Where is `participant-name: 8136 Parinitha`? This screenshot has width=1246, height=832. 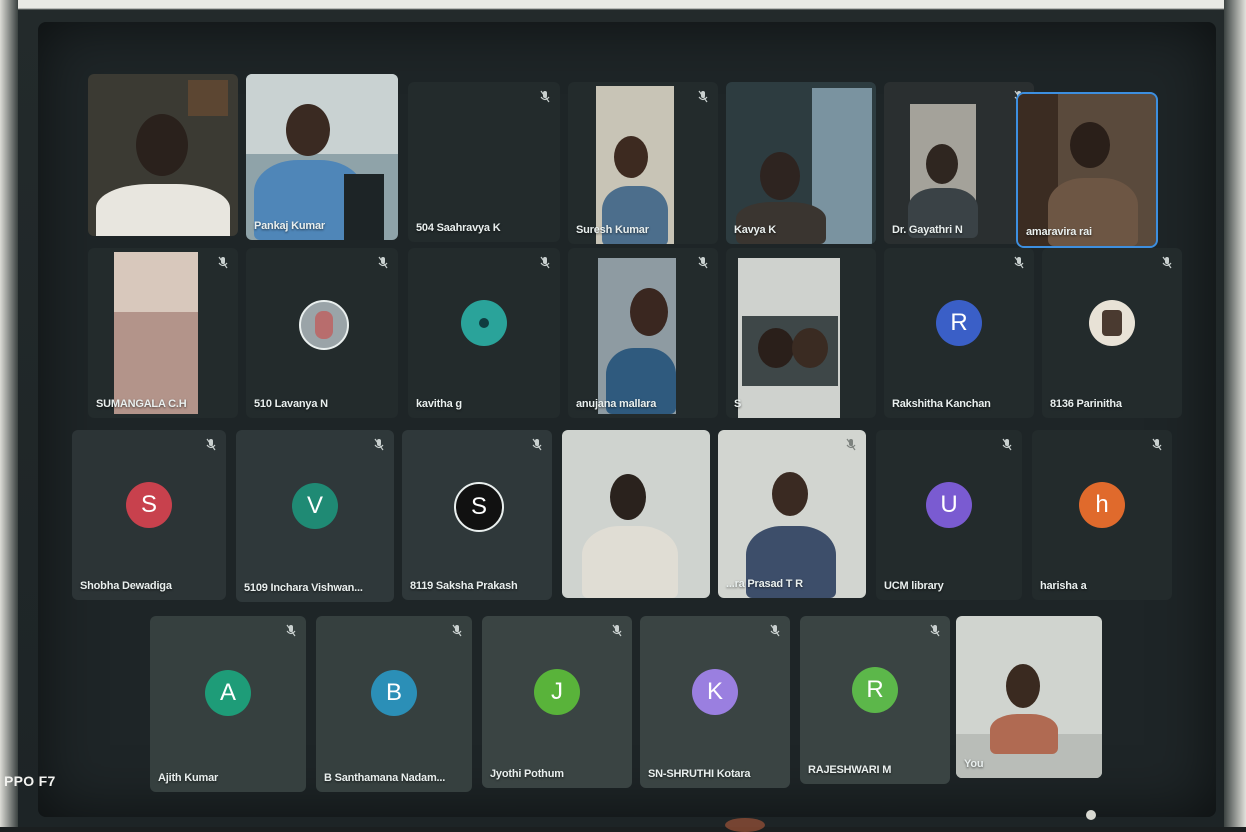 participant-name: 8136 Parinitha is located at coordinates (1086, 404).